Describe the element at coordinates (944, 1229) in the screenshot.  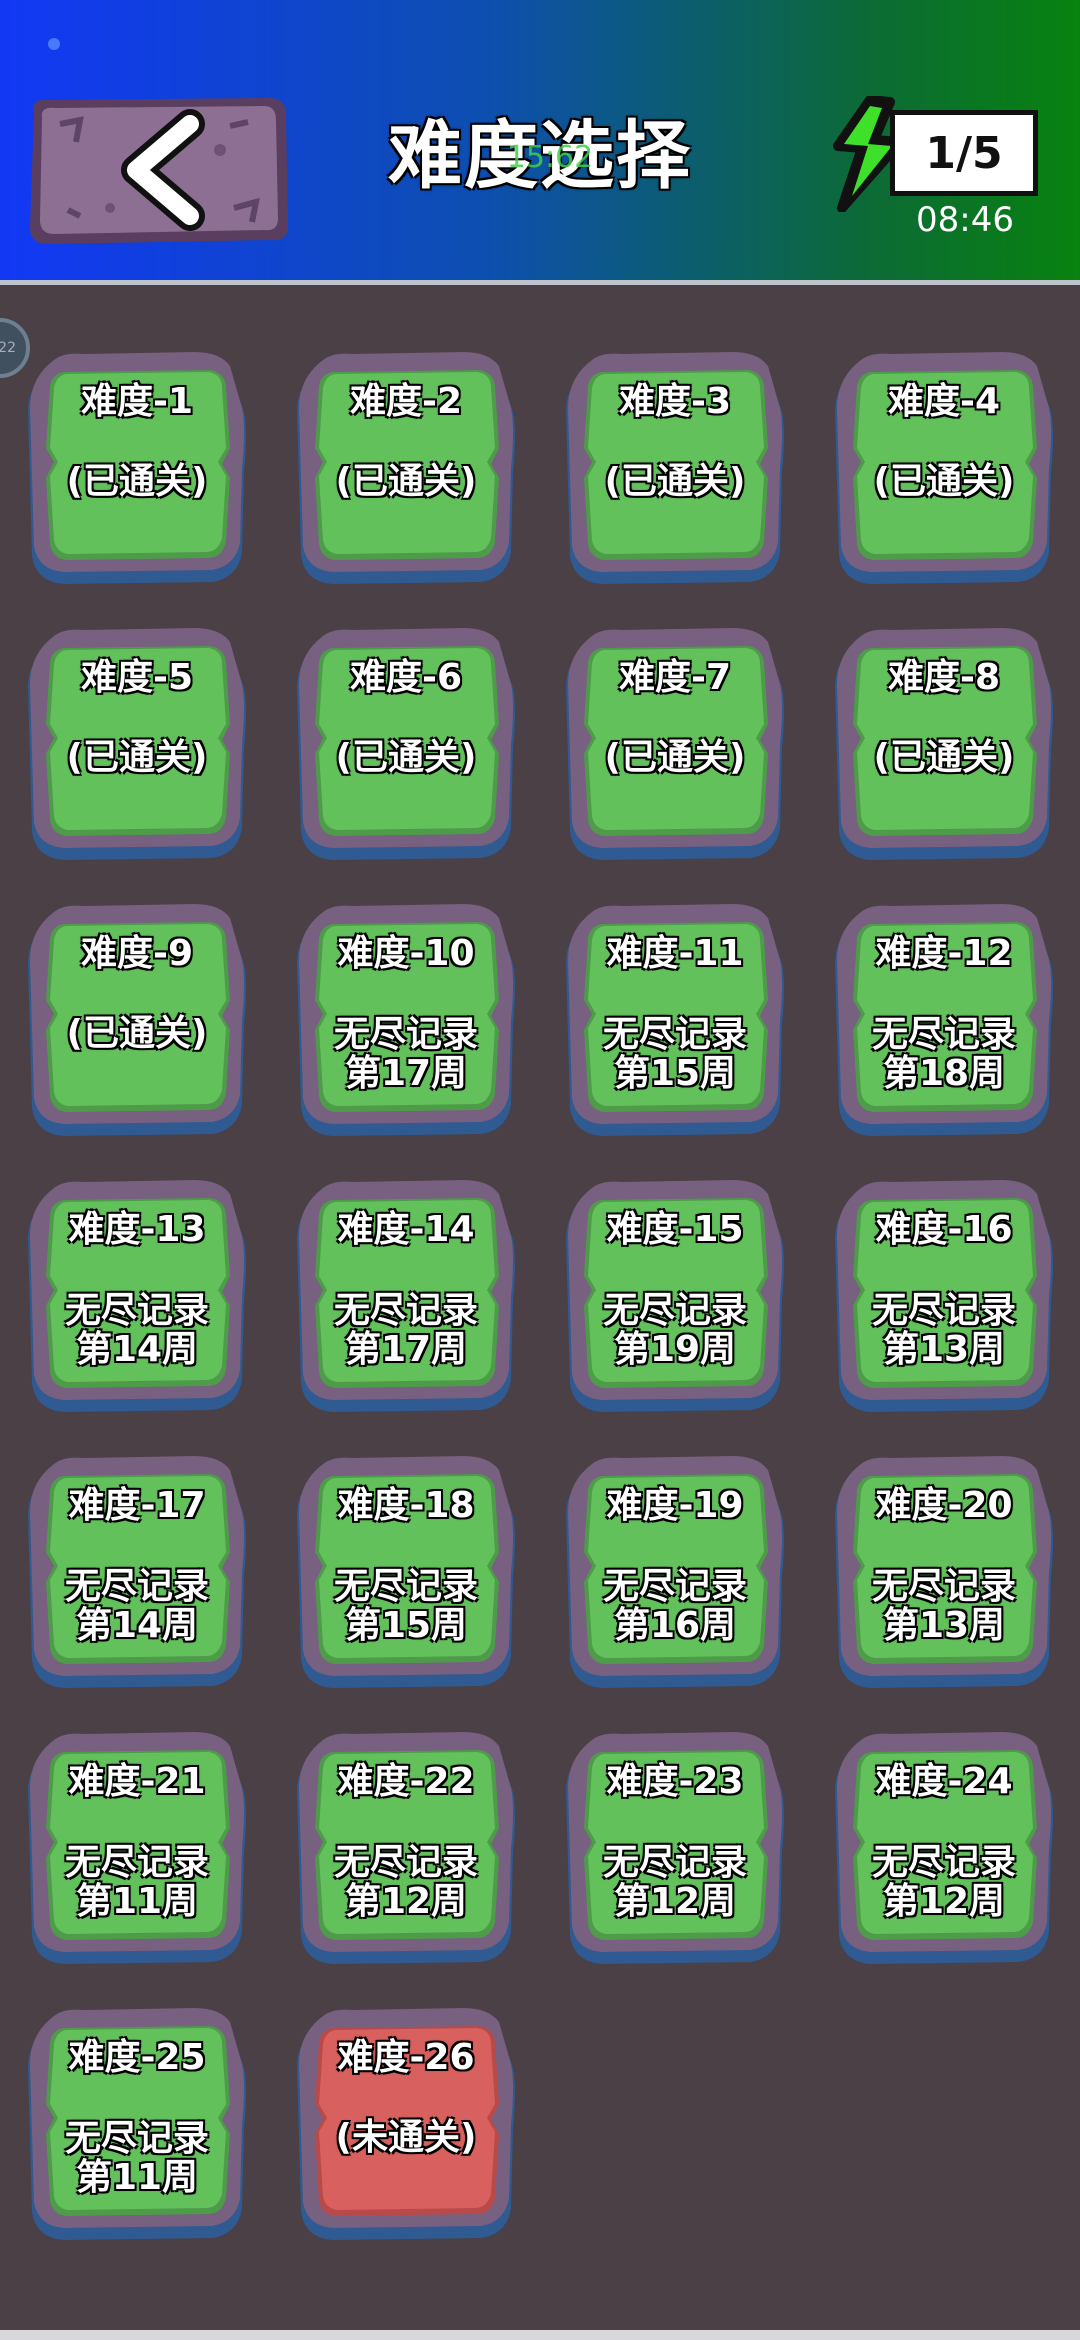
I see `level-name: 难度-16` at that location.